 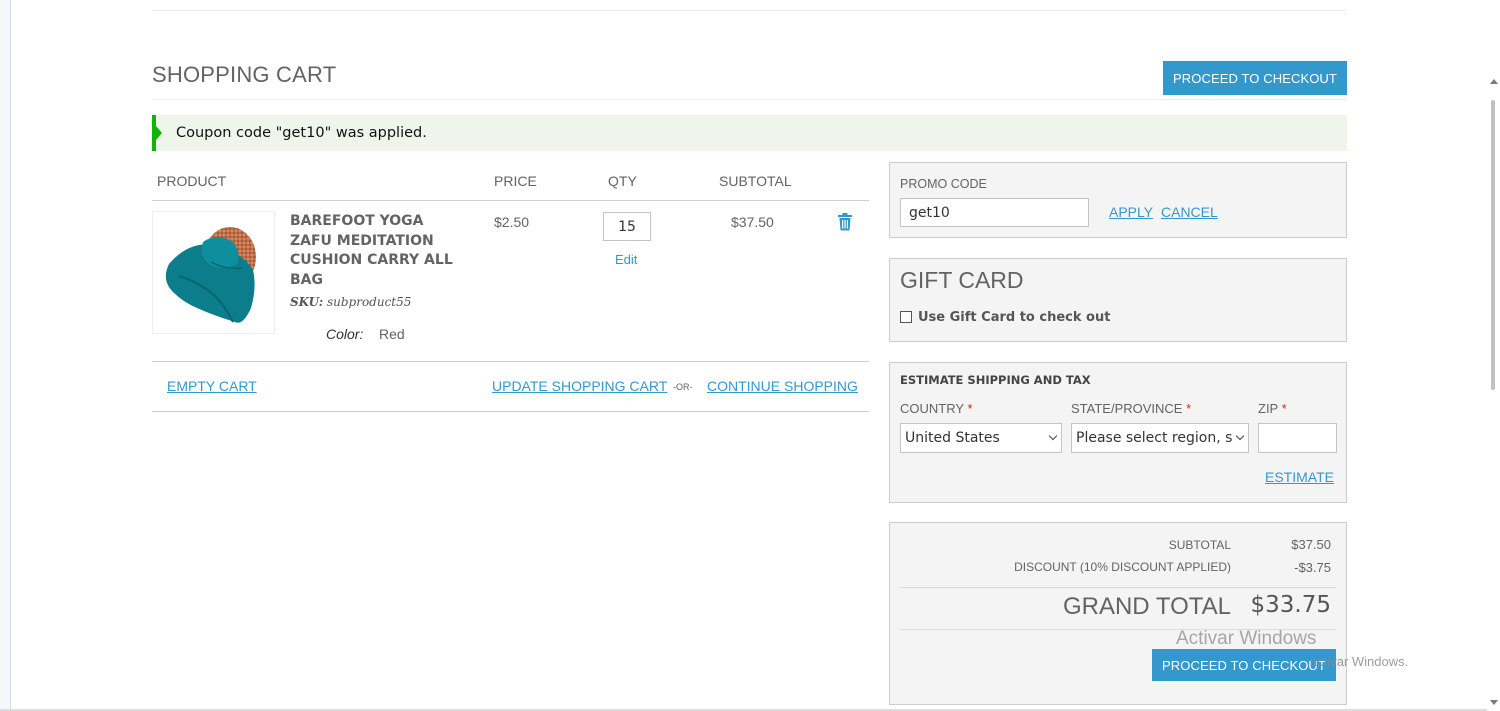 I want to click on scroll-down-arrow-icon, so click(x=1494, y=702).